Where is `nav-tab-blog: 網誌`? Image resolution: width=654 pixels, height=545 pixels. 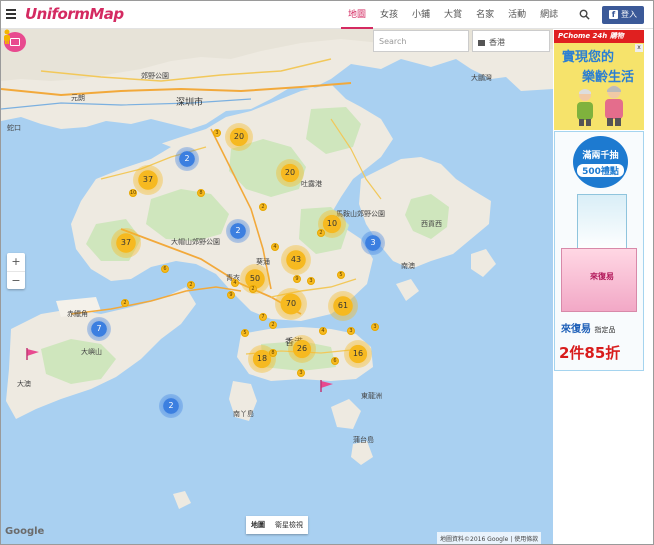 nav-tab-blog: 網誌 is located at coordinates (549, 15).